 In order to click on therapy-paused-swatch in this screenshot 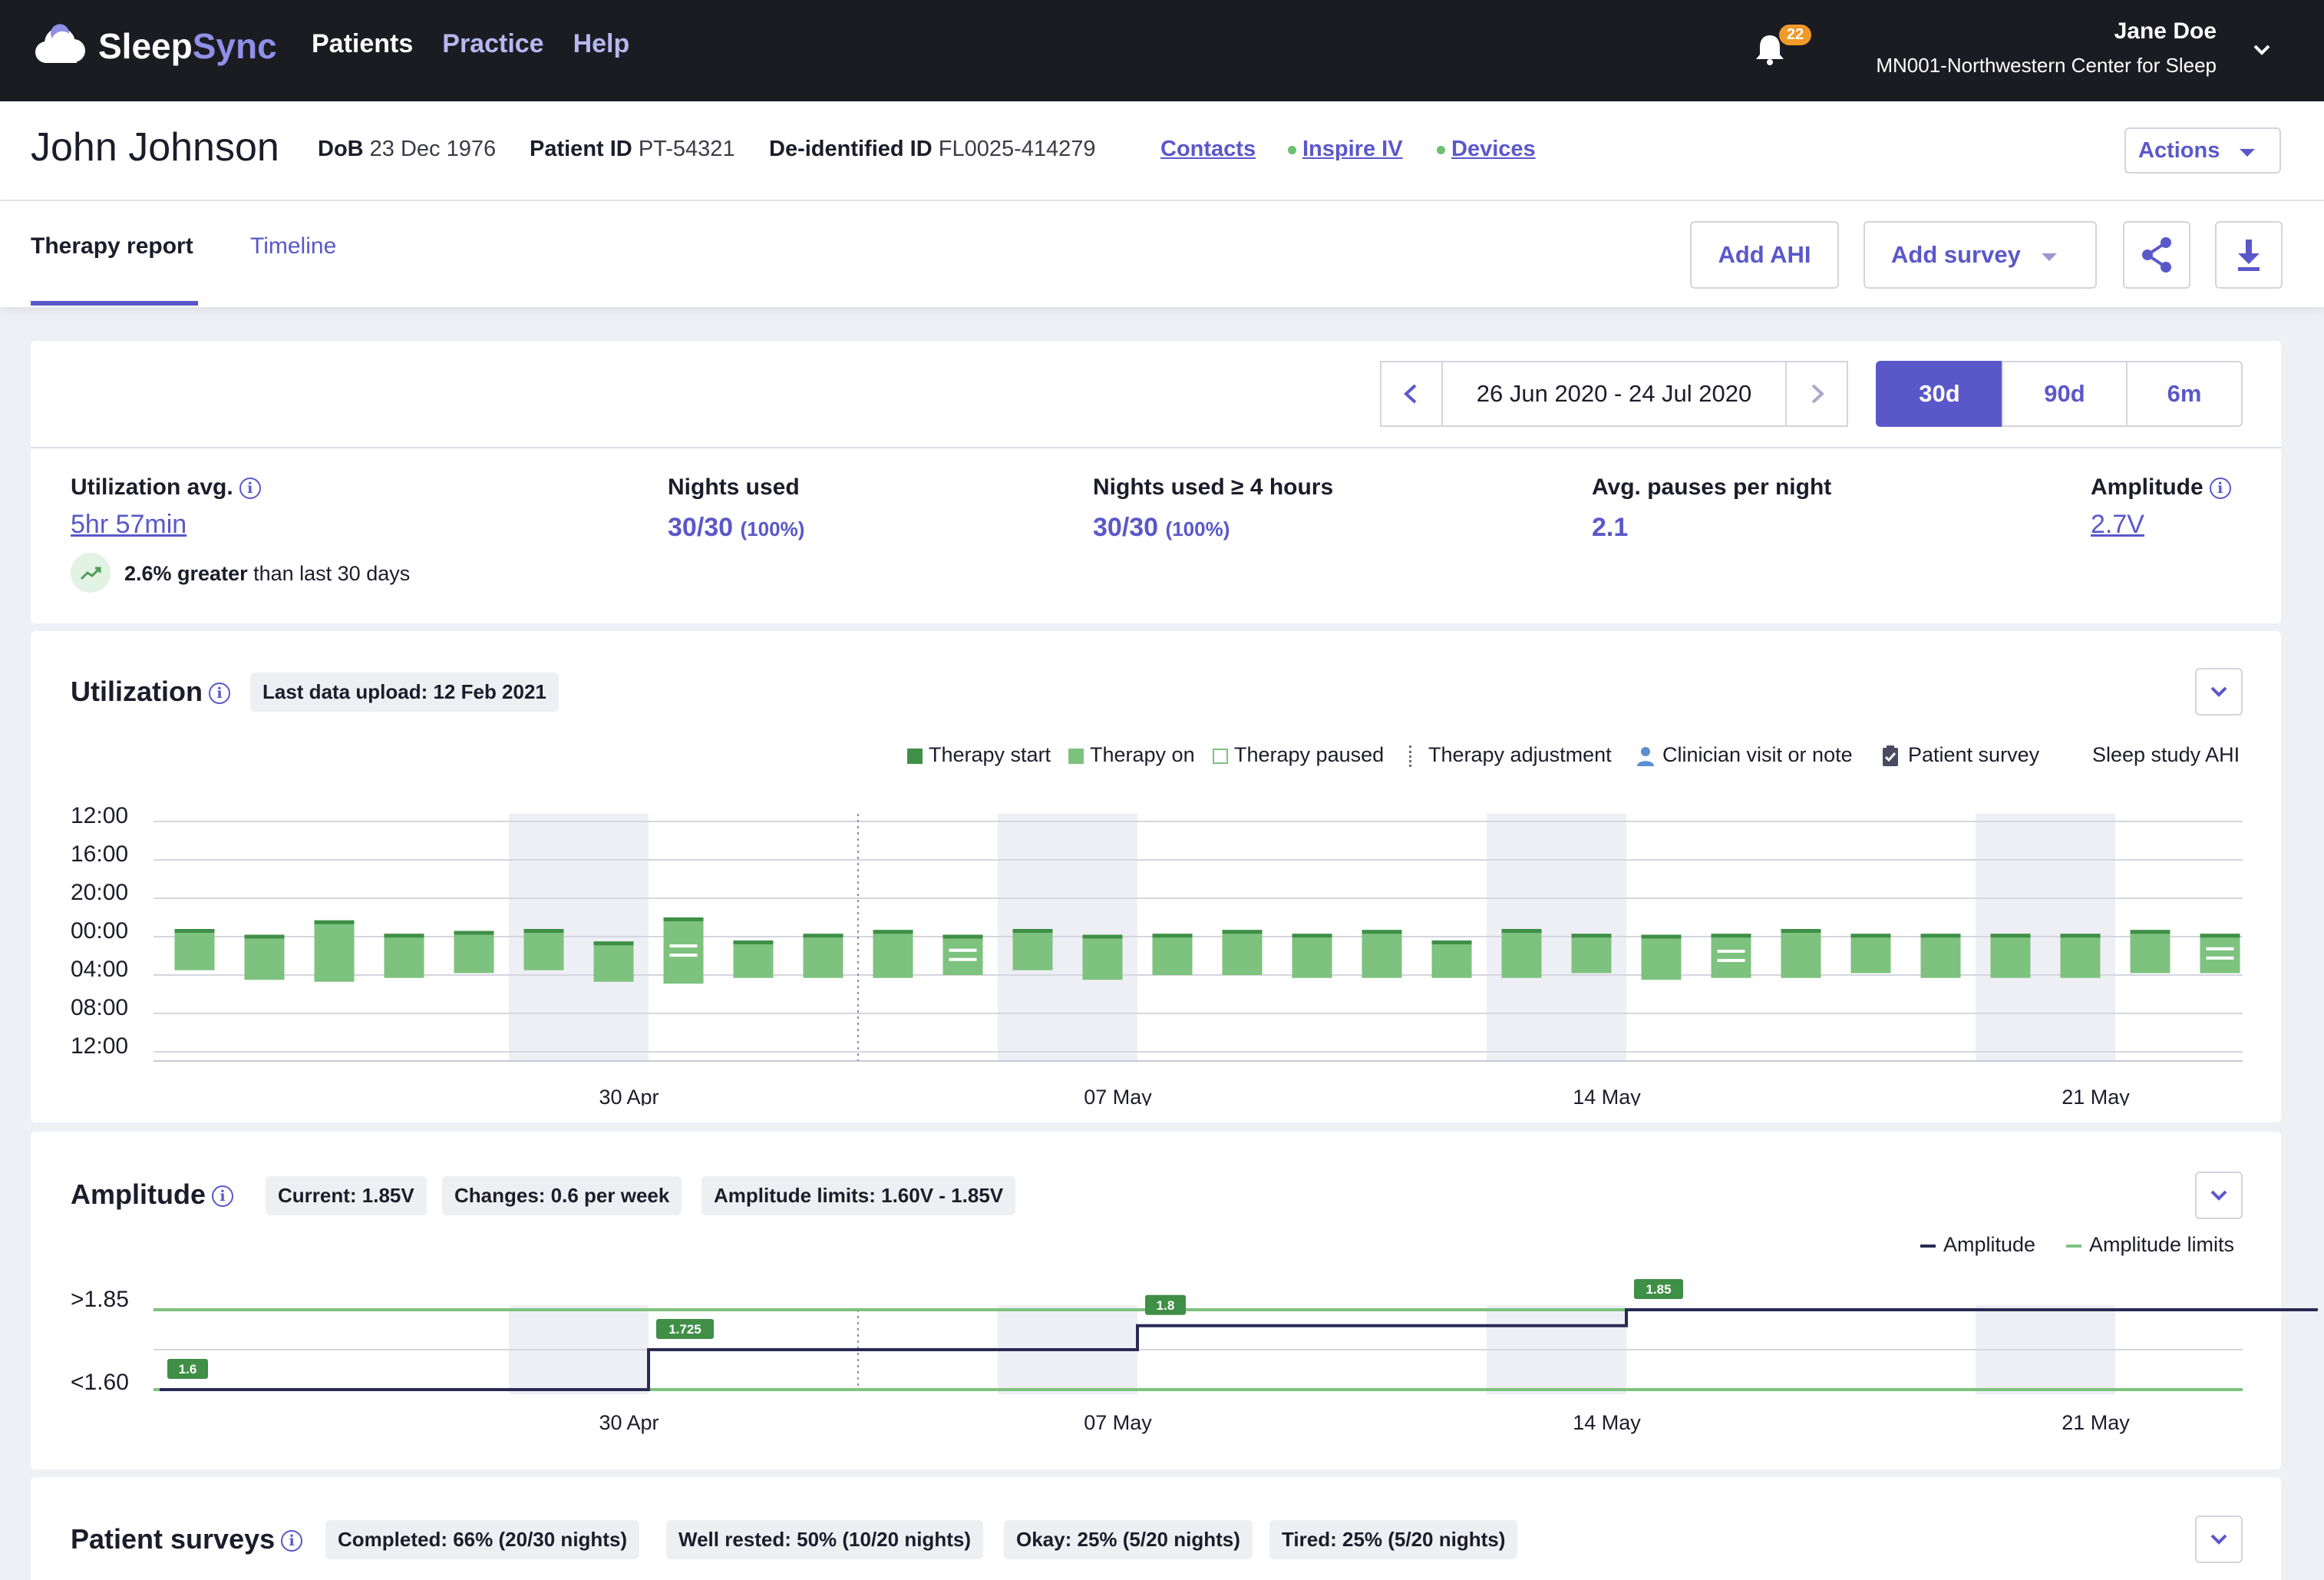, I will do `click(1220, 756)`.